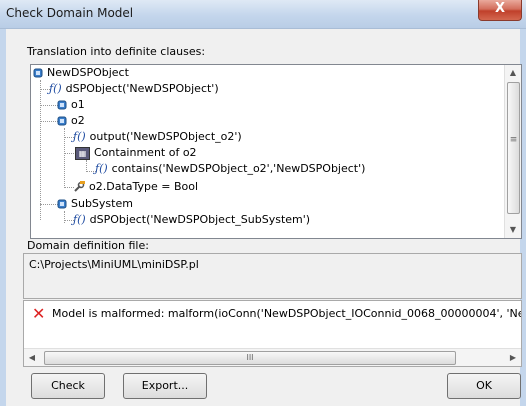  Describe the element at coordinates (200, 219) in the screenshot. I see `tree-node-label: dSPObject('NewDSPObject_SubSystem')` at that location.